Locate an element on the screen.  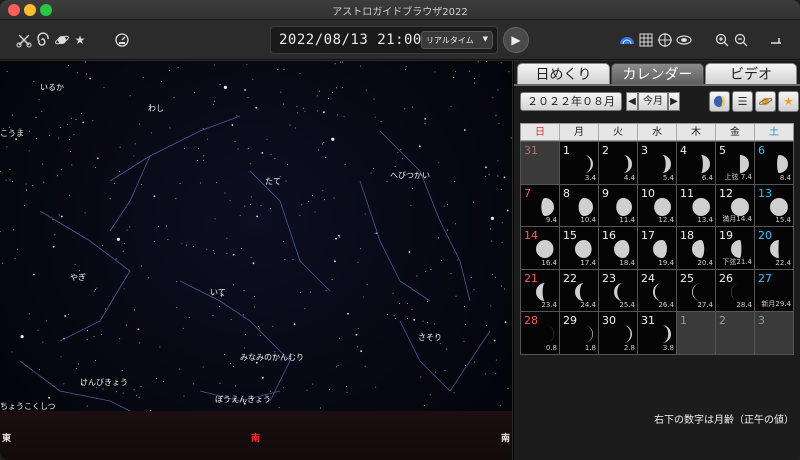
calendar-day-cell: 24 26.4 is located at coordinates (657, 290).